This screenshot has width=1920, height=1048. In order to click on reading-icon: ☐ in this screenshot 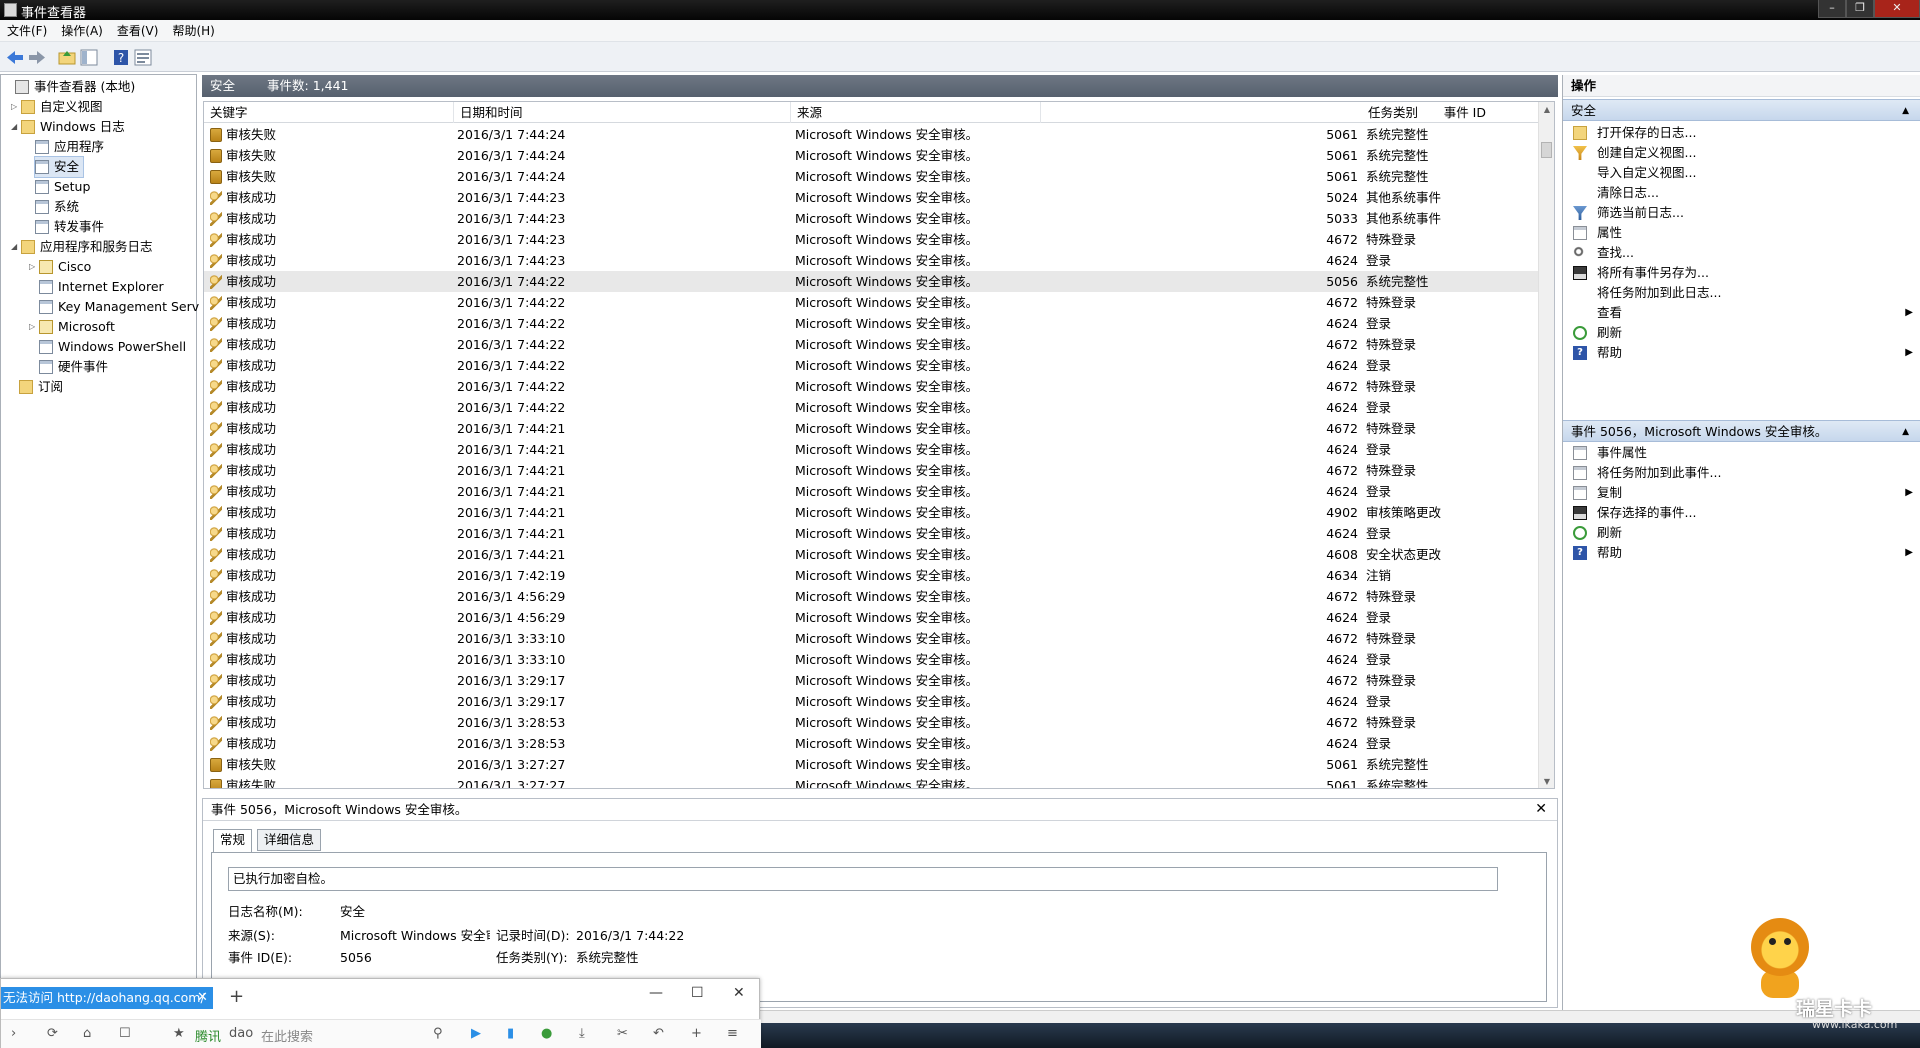, I will do `click(125, 1033)`.